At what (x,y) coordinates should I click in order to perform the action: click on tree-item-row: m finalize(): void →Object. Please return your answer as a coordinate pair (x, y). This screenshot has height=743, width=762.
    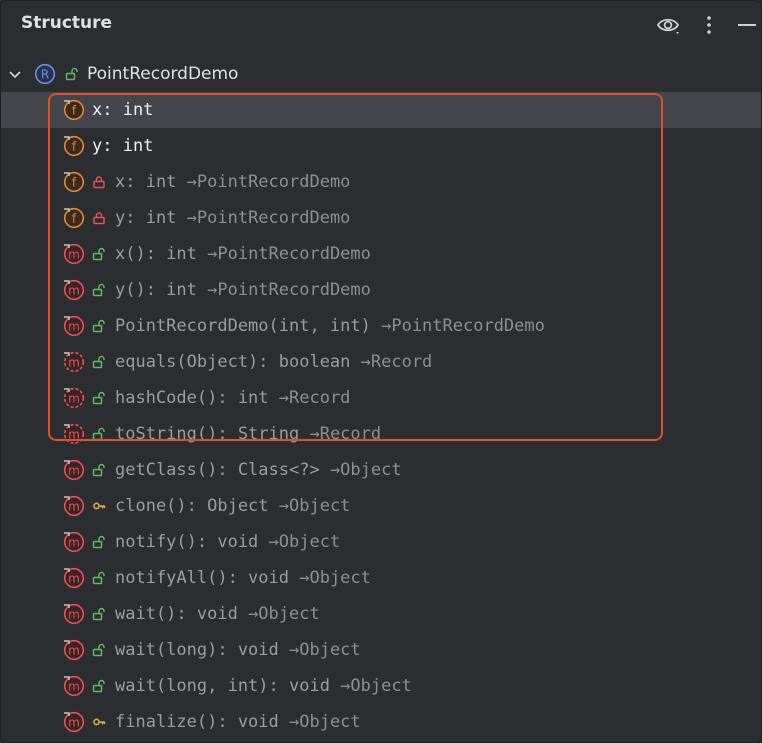
    Looking at the image, I should click on (381, 722).